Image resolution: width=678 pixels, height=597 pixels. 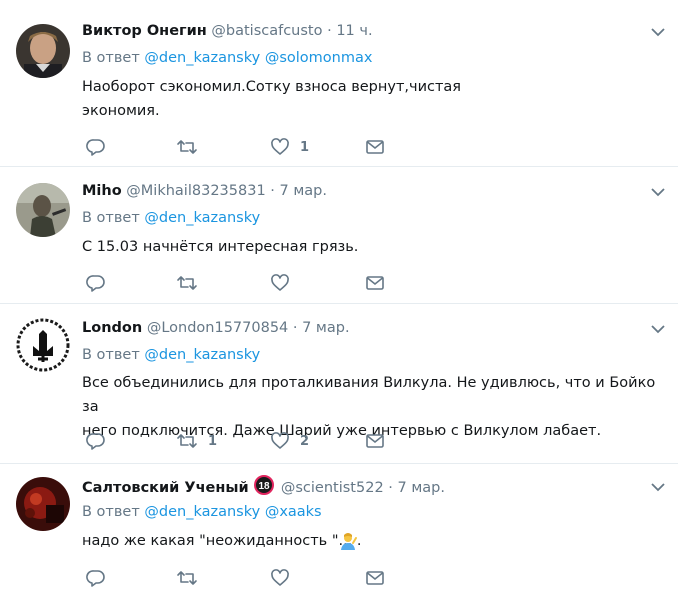 I want to click on mention-link: @solomonmax, so click(x=319, y=58).